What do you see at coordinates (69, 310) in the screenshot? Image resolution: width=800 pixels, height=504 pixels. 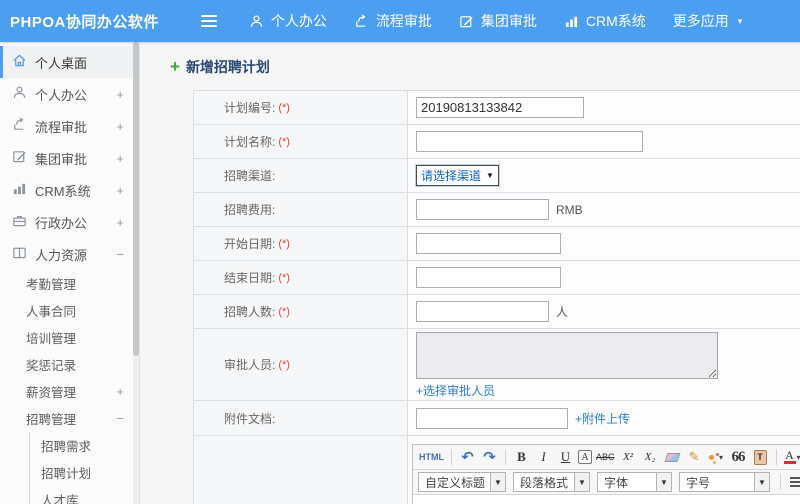 I see `sidebar-item-hr-contract: 人事合同` at bounding box center [69, 310].